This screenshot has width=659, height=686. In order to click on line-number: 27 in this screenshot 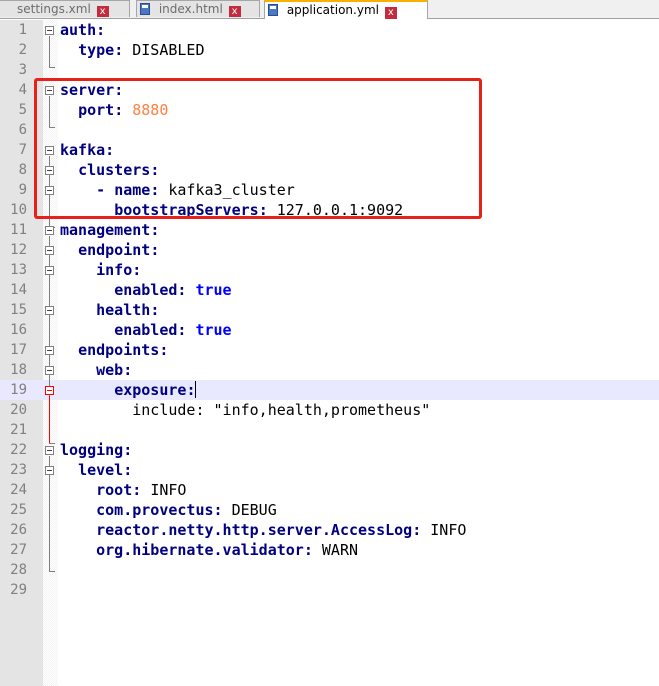, I will do `click(18, 550)`.